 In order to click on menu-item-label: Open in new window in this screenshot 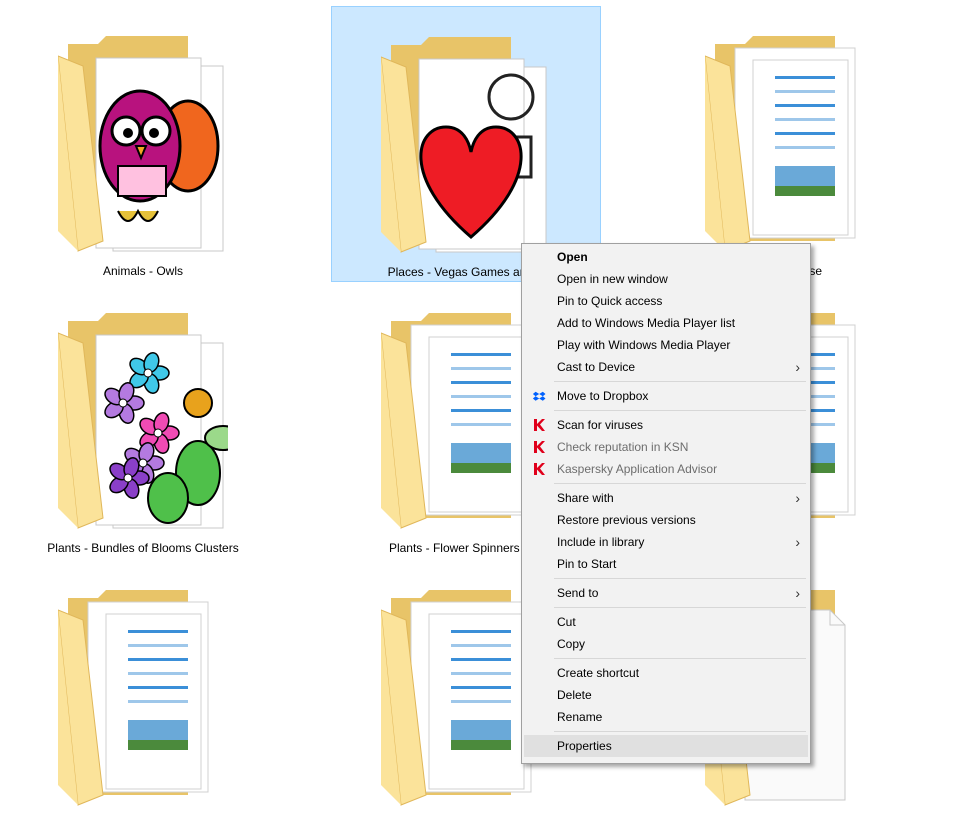, I will do `click(612, 279)`.